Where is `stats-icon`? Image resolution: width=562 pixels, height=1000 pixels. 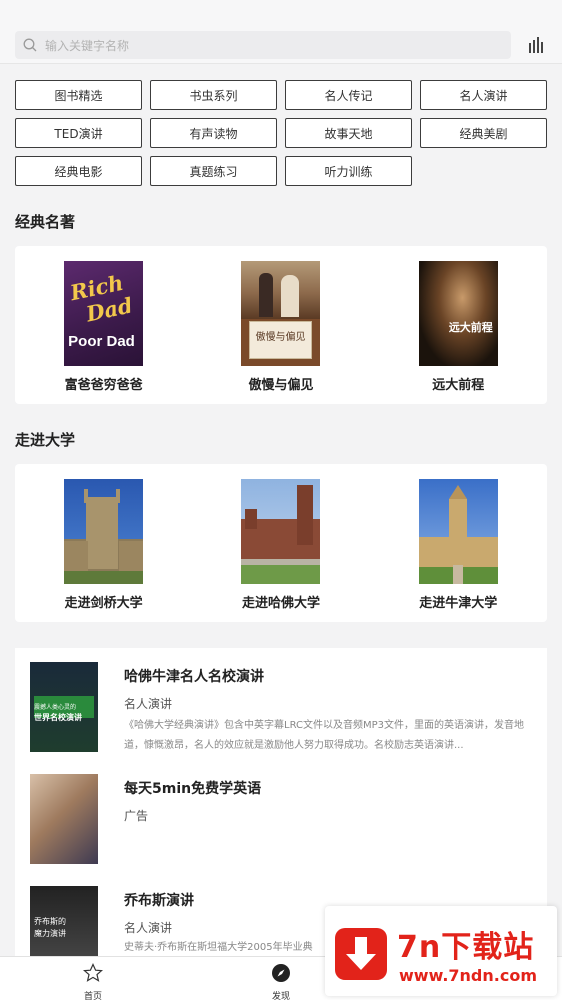 stats-icon is located at coordinates (537, 45).